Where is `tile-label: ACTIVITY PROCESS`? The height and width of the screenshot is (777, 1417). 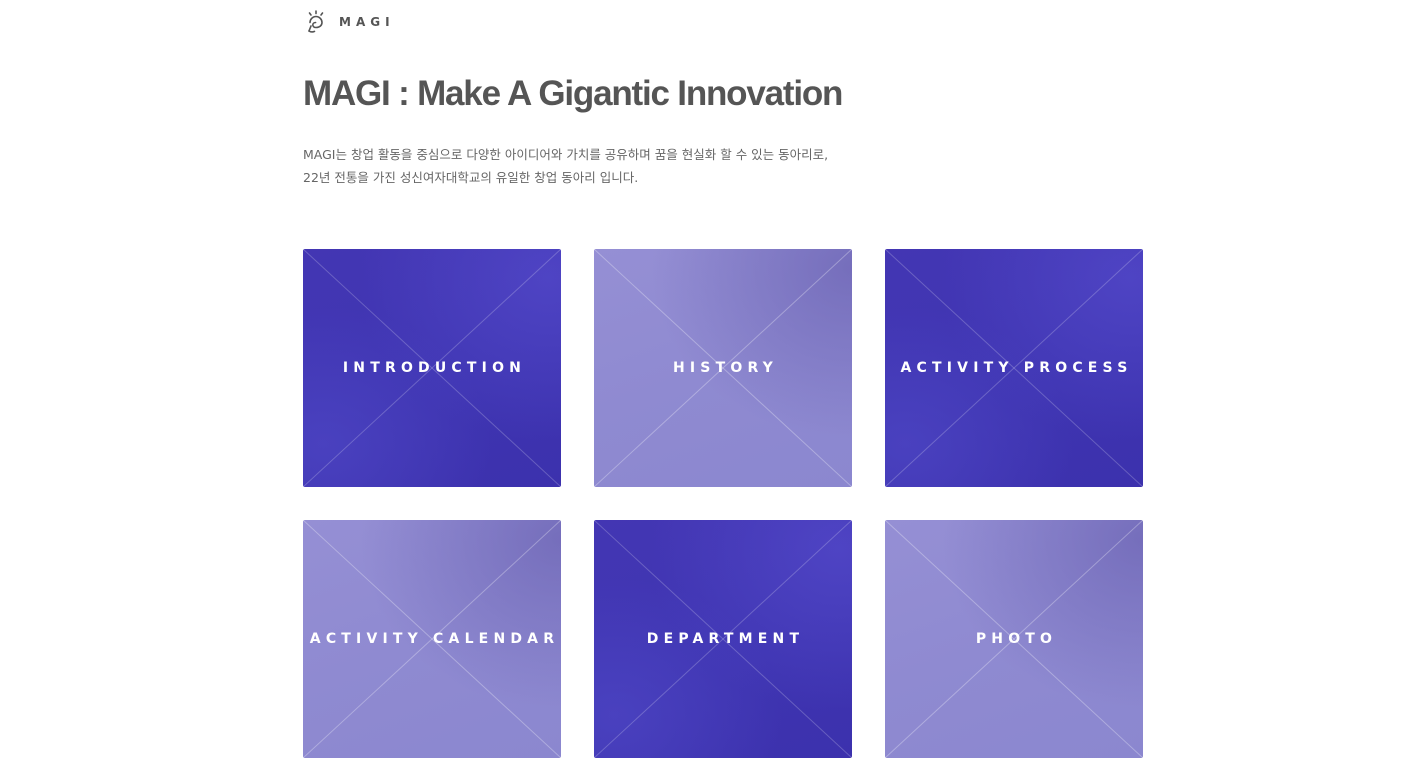 tile-label: ACTIVITY PROCESS is located at coordinates (1016, 368).